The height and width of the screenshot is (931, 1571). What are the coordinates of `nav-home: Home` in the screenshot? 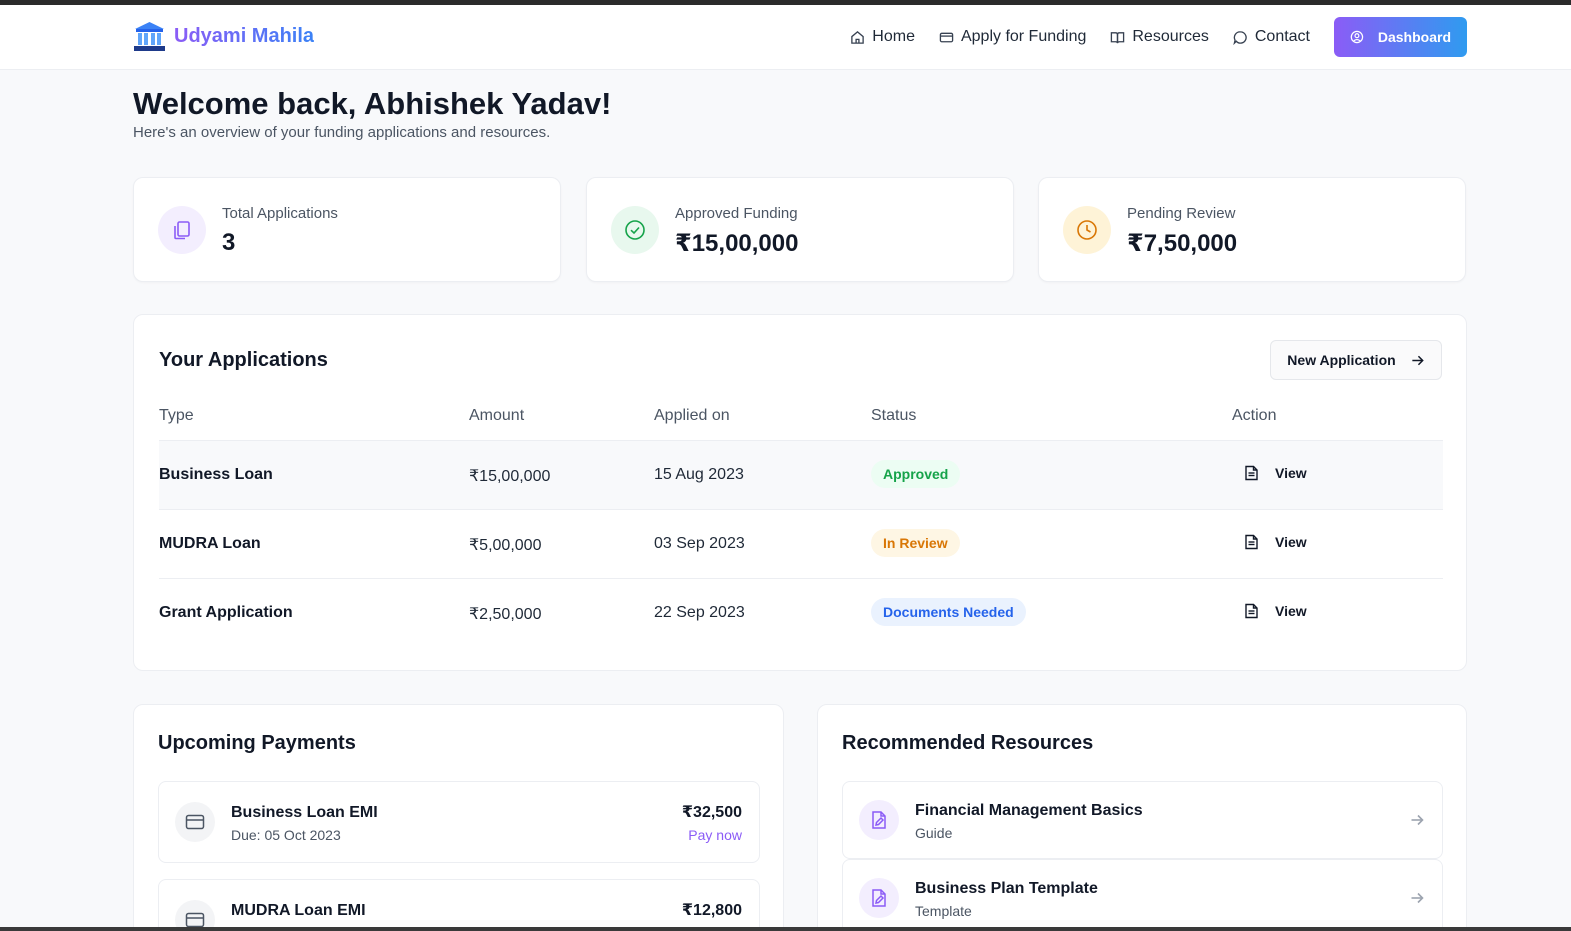 It's located at (882, 37).